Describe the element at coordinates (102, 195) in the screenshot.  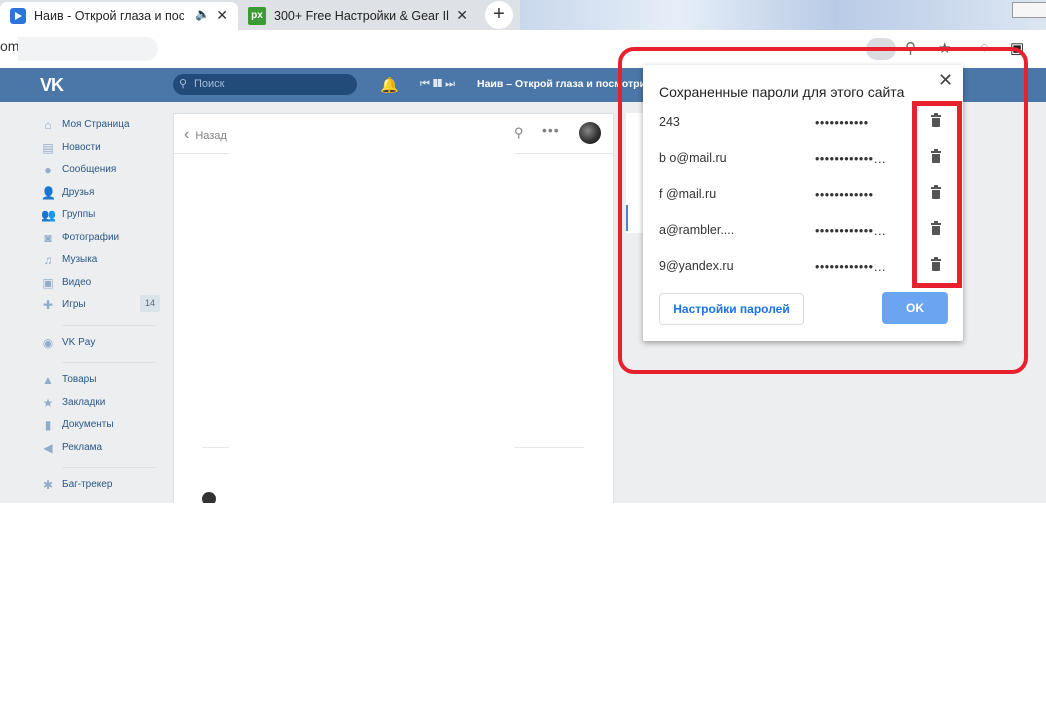
I see `sidebar-item-friends: 👤 Друзья` at that location.